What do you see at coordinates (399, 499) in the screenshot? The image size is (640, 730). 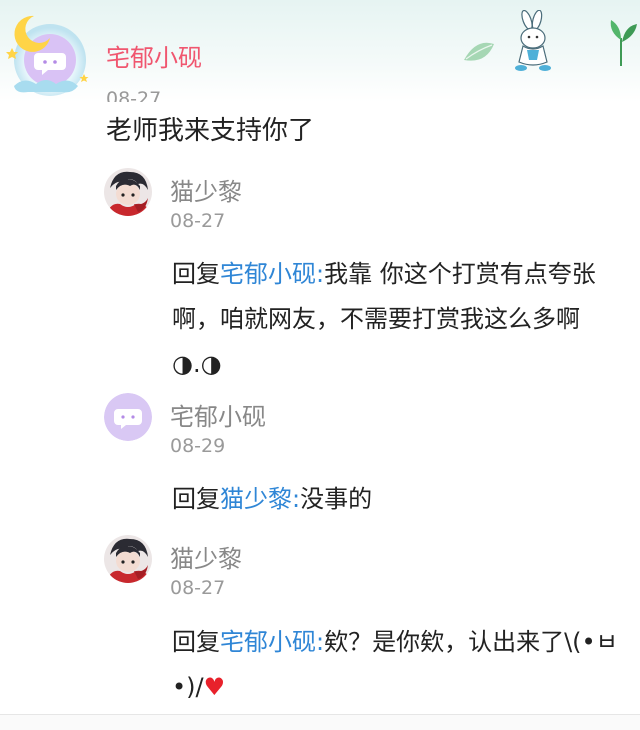 I see `reply-content: 回复猫少黎:没事的` at bounding box center [399, 499].